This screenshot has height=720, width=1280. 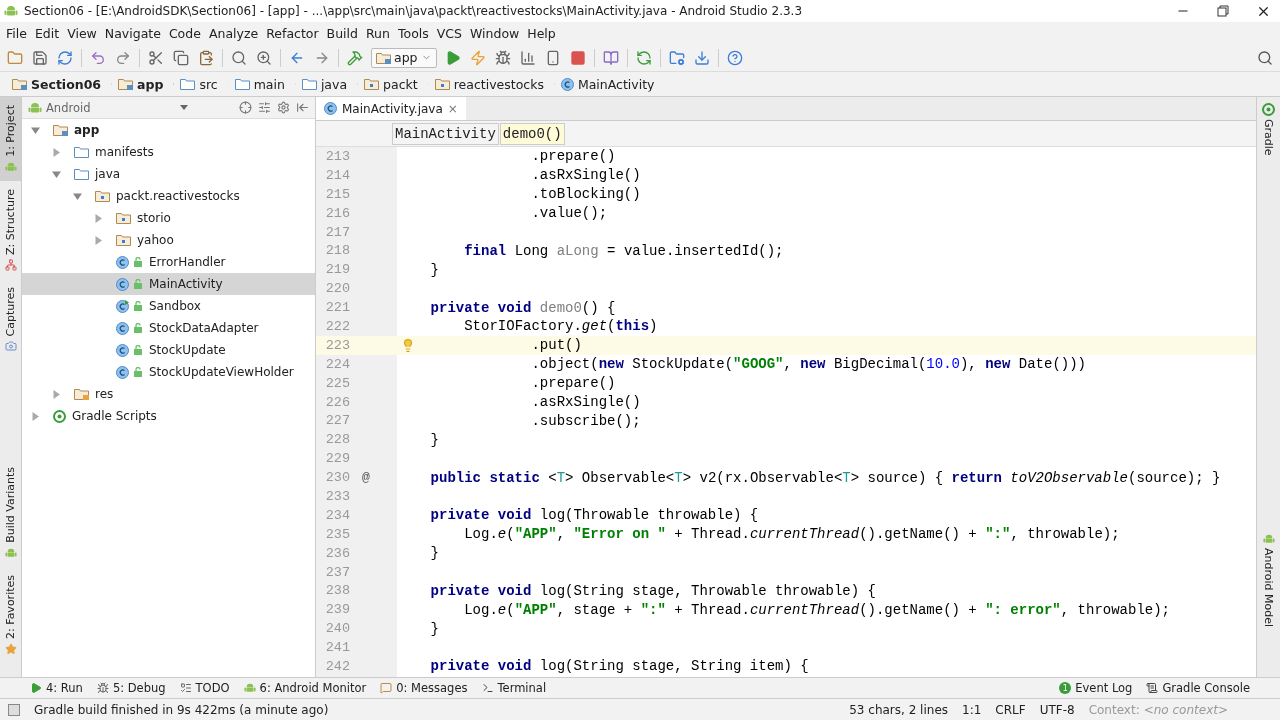 What do you see at coordinates (168, 130) in the screenshot?
I see `tree-item: app` at bounding box center [168, 130].